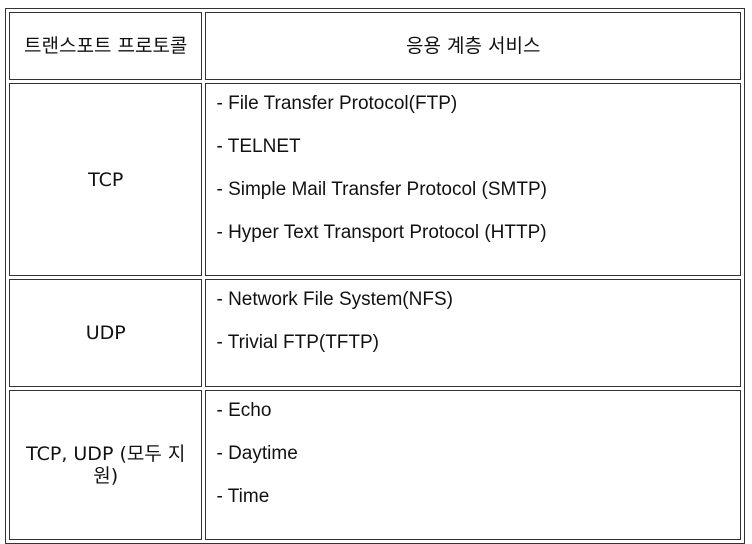  I want to click on service-item: - Time, so click(243, 496).